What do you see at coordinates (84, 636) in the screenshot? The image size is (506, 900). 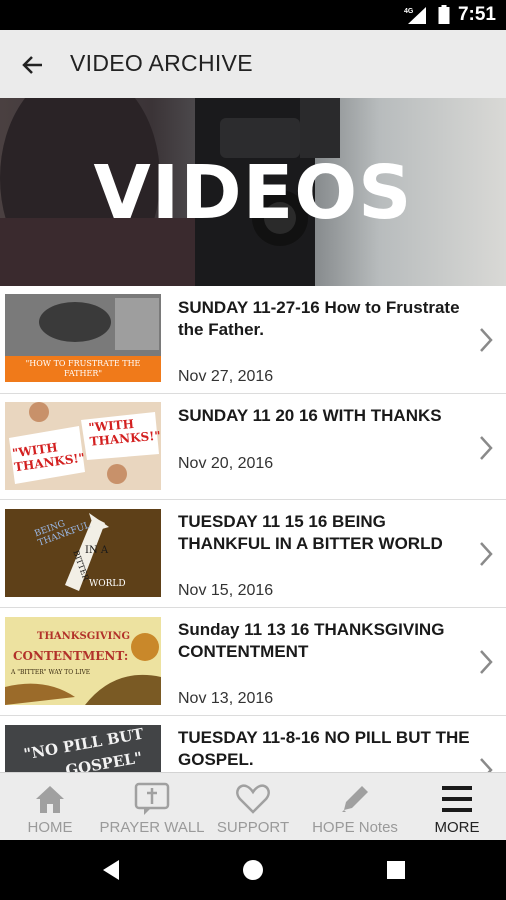 I see `thumbnail-caption: THANKSGIVING` at bounding box center [84, 636].